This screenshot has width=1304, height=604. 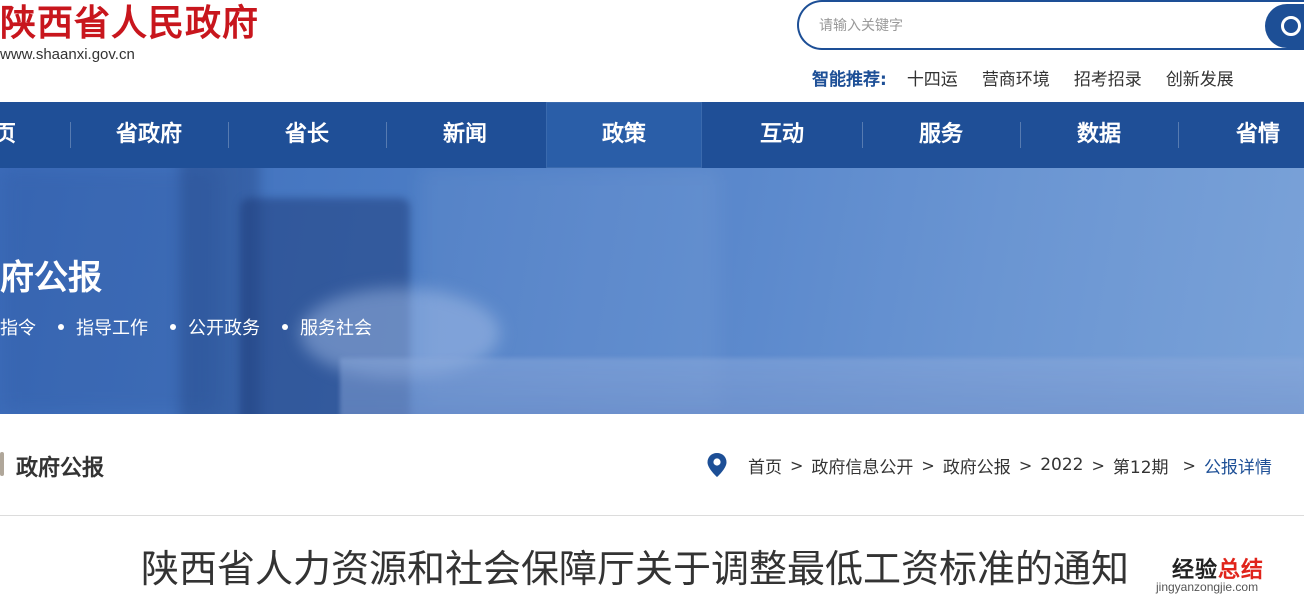 I want to click on smart-recommend: 智能推荐: 十四运 营商环境 招考招录 创新发展, so click(x=1023, y=77).